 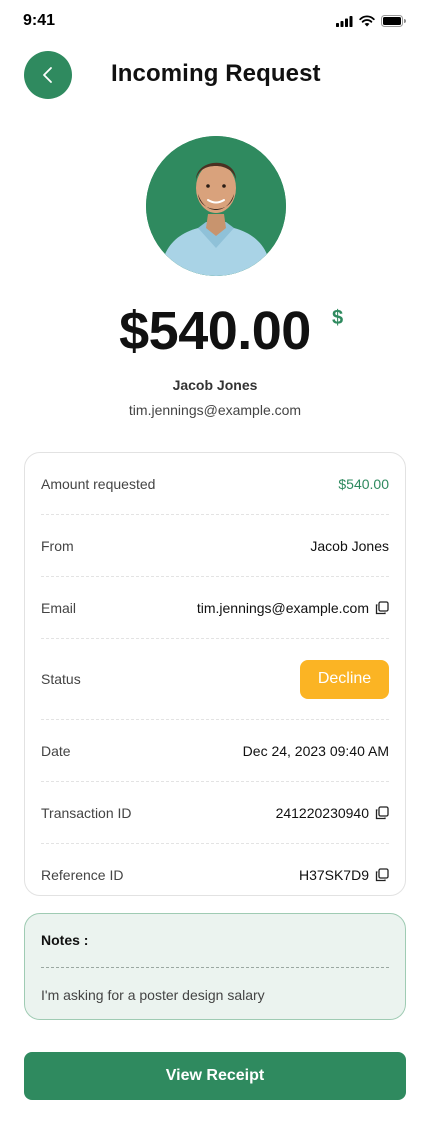 I want to click on detail-value-reference-wrap: H37SK7D9, so click(x=344, y=875).